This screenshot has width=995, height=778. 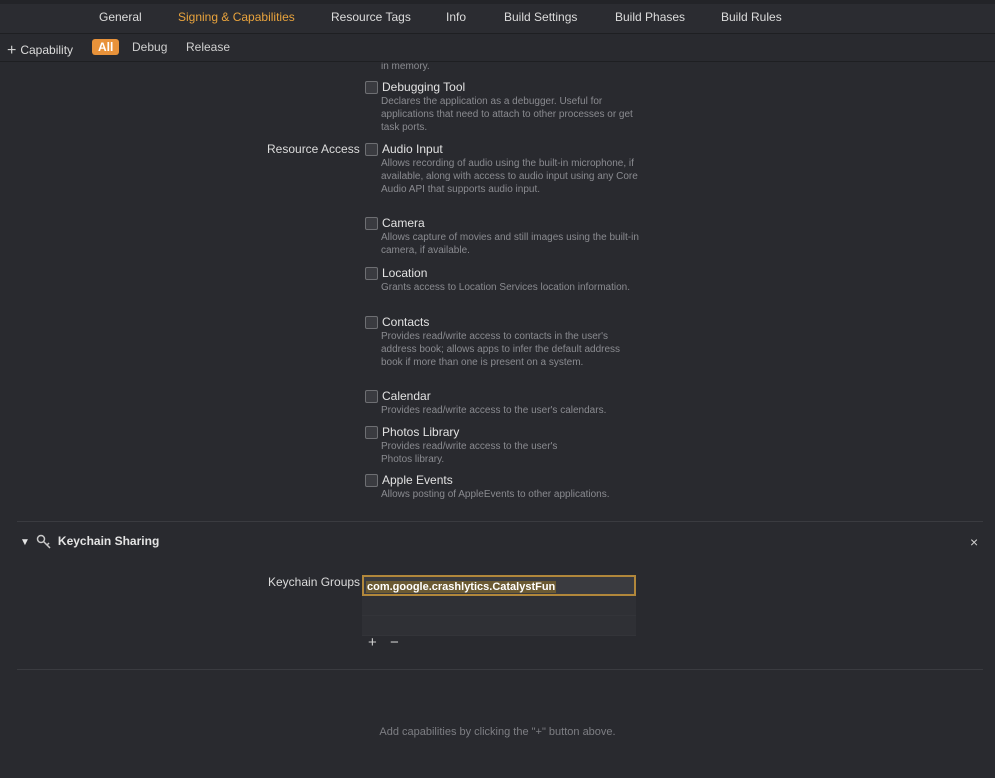 What do you see at coordinates (236, 17) in the screenshot?
I see `tab-signing-capabilities: Signing & Capabilities` at bounding box center [236, 17].